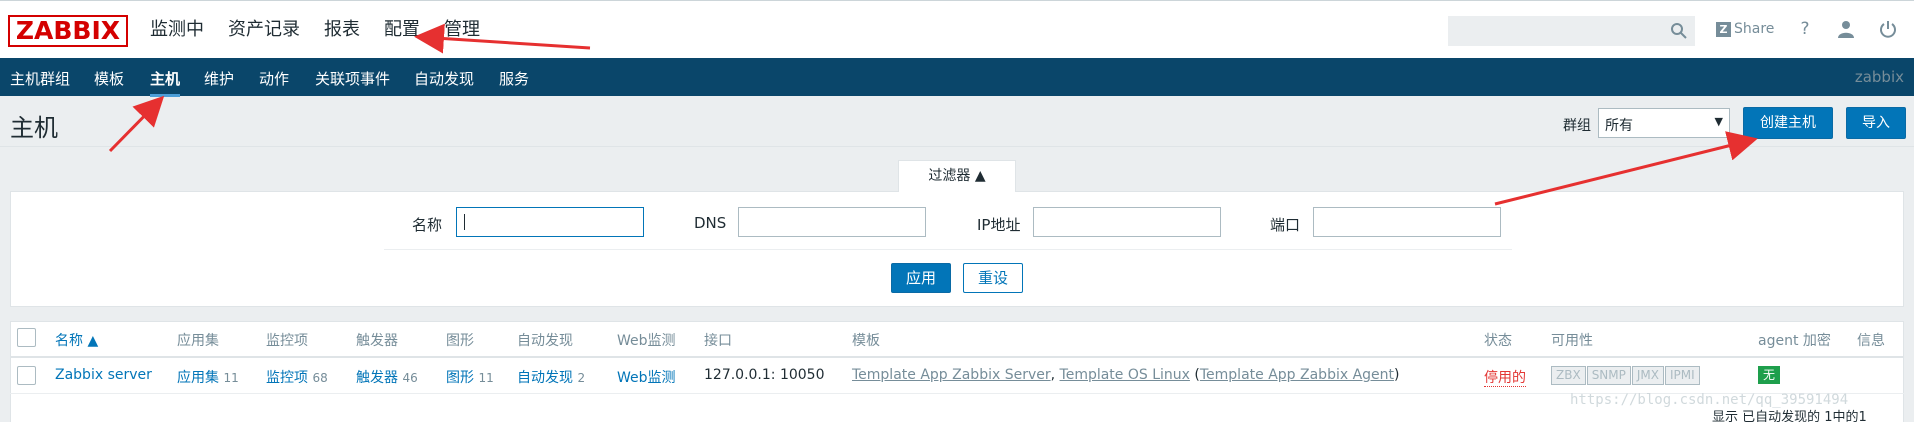  I want to click on arrow-to-hosts, so click(136, 124).